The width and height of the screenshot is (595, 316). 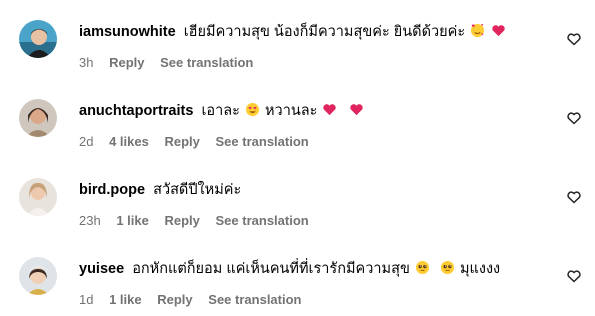 What do you see at coordinates (101, 269) in the screenshot?
I see `comment-username: yuisee` at bounding box center [101, 269].